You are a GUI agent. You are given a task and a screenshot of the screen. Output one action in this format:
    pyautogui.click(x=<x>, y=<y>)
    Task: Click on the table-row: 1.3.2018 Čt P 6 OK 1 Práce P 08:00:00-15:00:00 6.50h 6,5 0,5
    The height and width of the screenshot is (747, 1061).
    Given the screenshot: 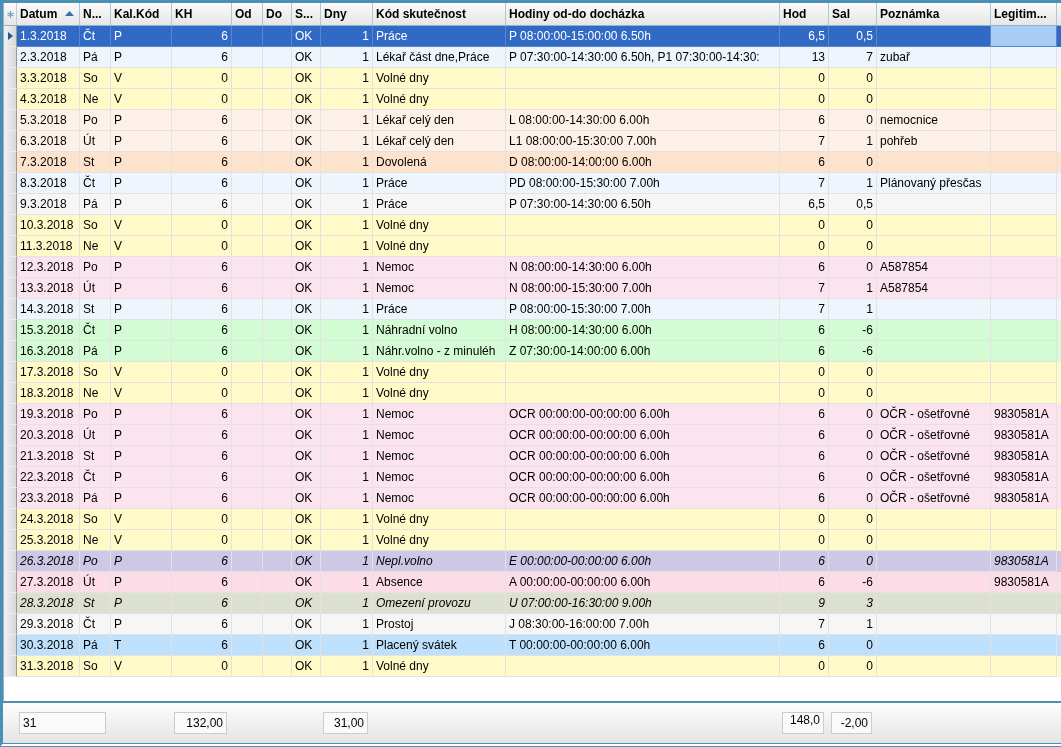 What is the action you would take?
    pyautogui.click(x=532, y=36)
    